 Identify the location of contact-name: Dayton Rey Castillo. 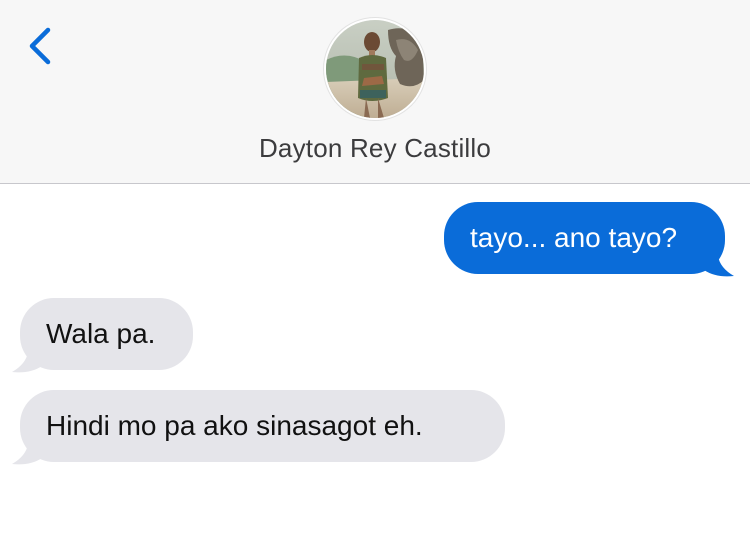
(375, 148).